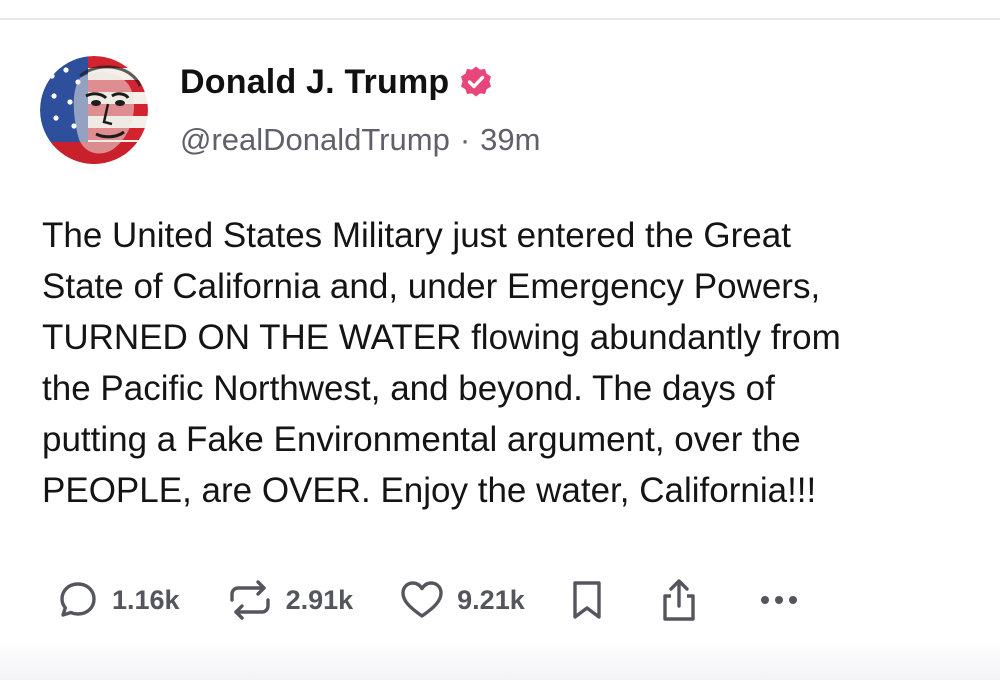 The height and width of the screenshot is (680, 1000). I want to click on share-icon, so click(679, 600).